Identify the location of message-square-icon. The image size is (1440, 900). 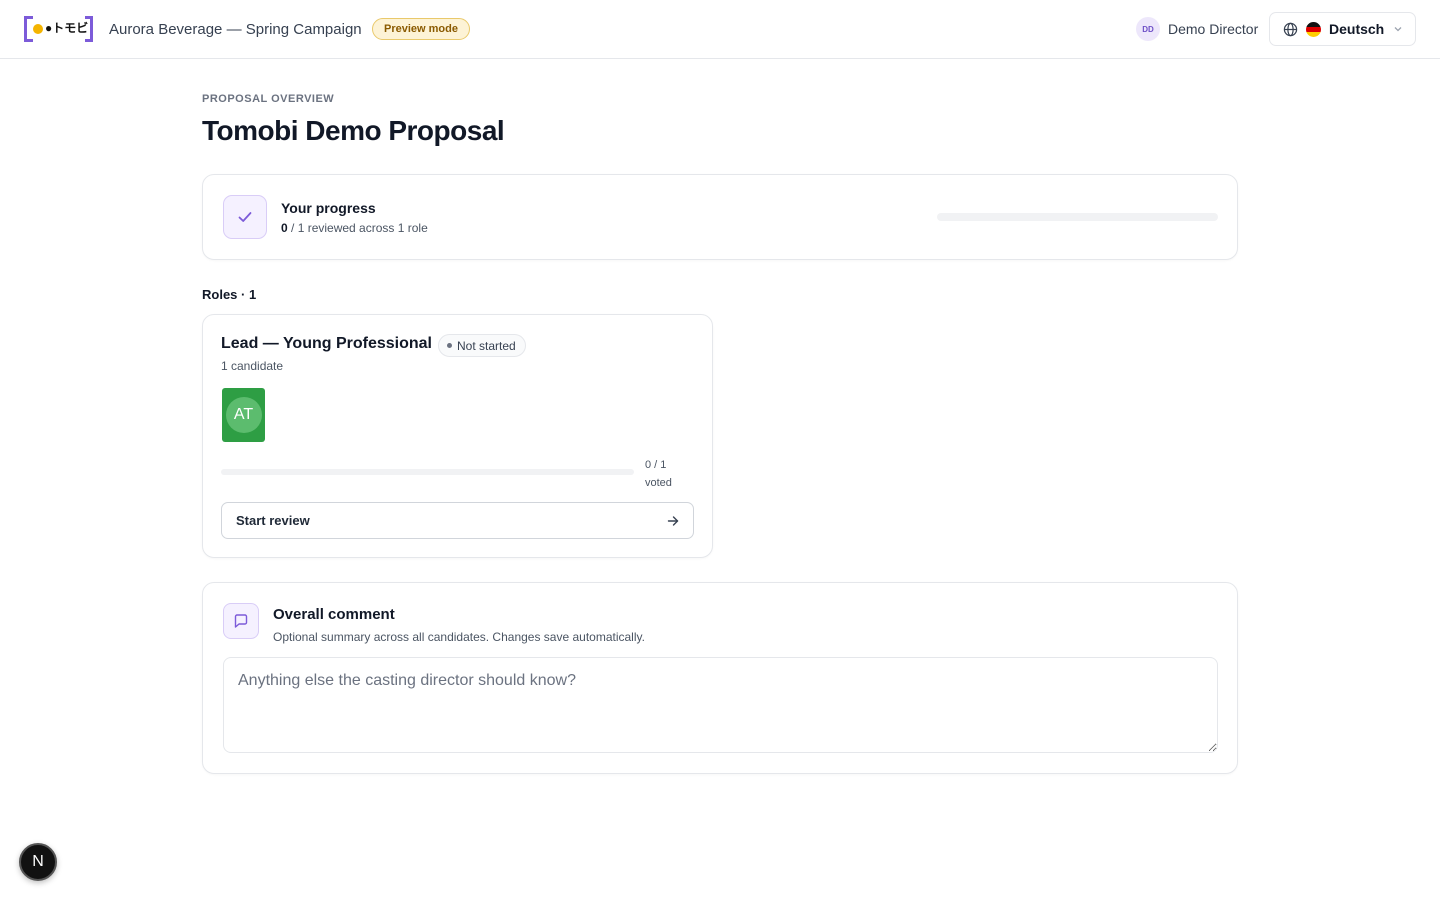
(241, 621).